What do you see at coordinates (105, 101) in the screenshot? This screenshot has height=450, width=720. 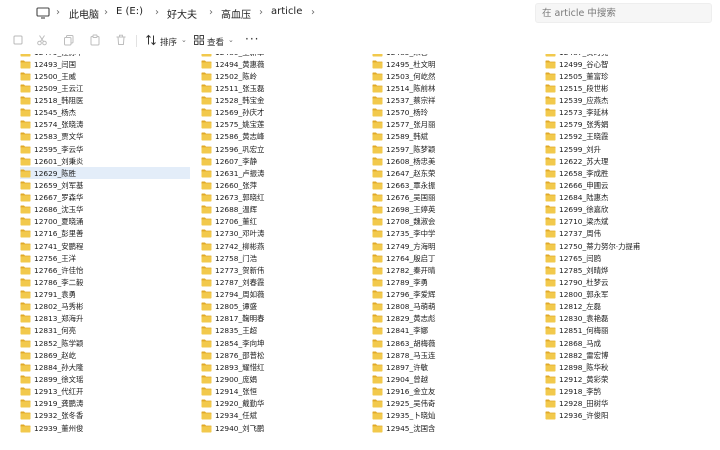 I see `folder-item: 12518_韩阻医` at bounding box center [105, 101].